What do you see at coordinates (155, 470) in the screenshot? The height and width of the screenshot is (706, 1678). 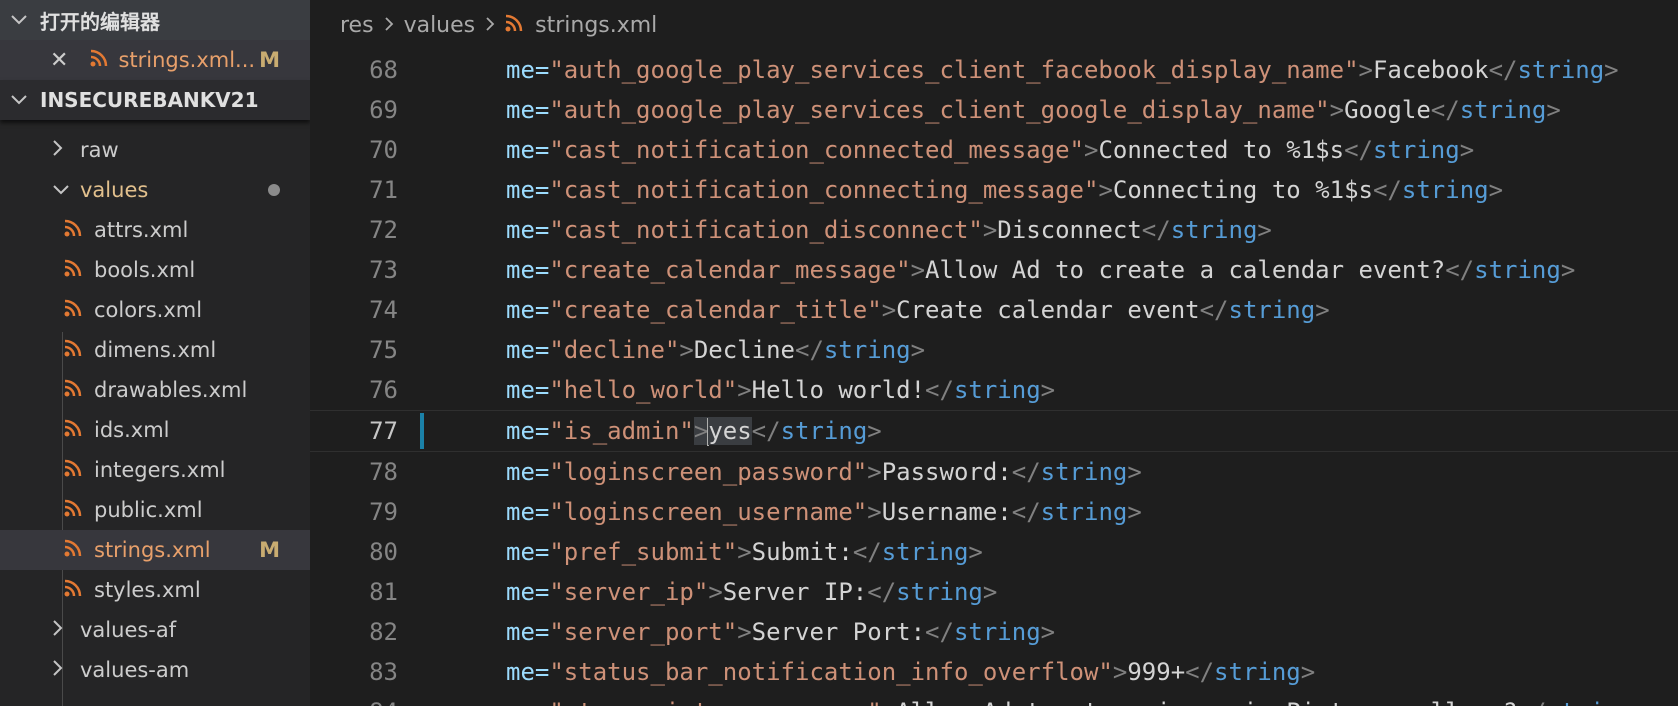 I see `tree-file: integers.xml` at bounding box center [155, 470].